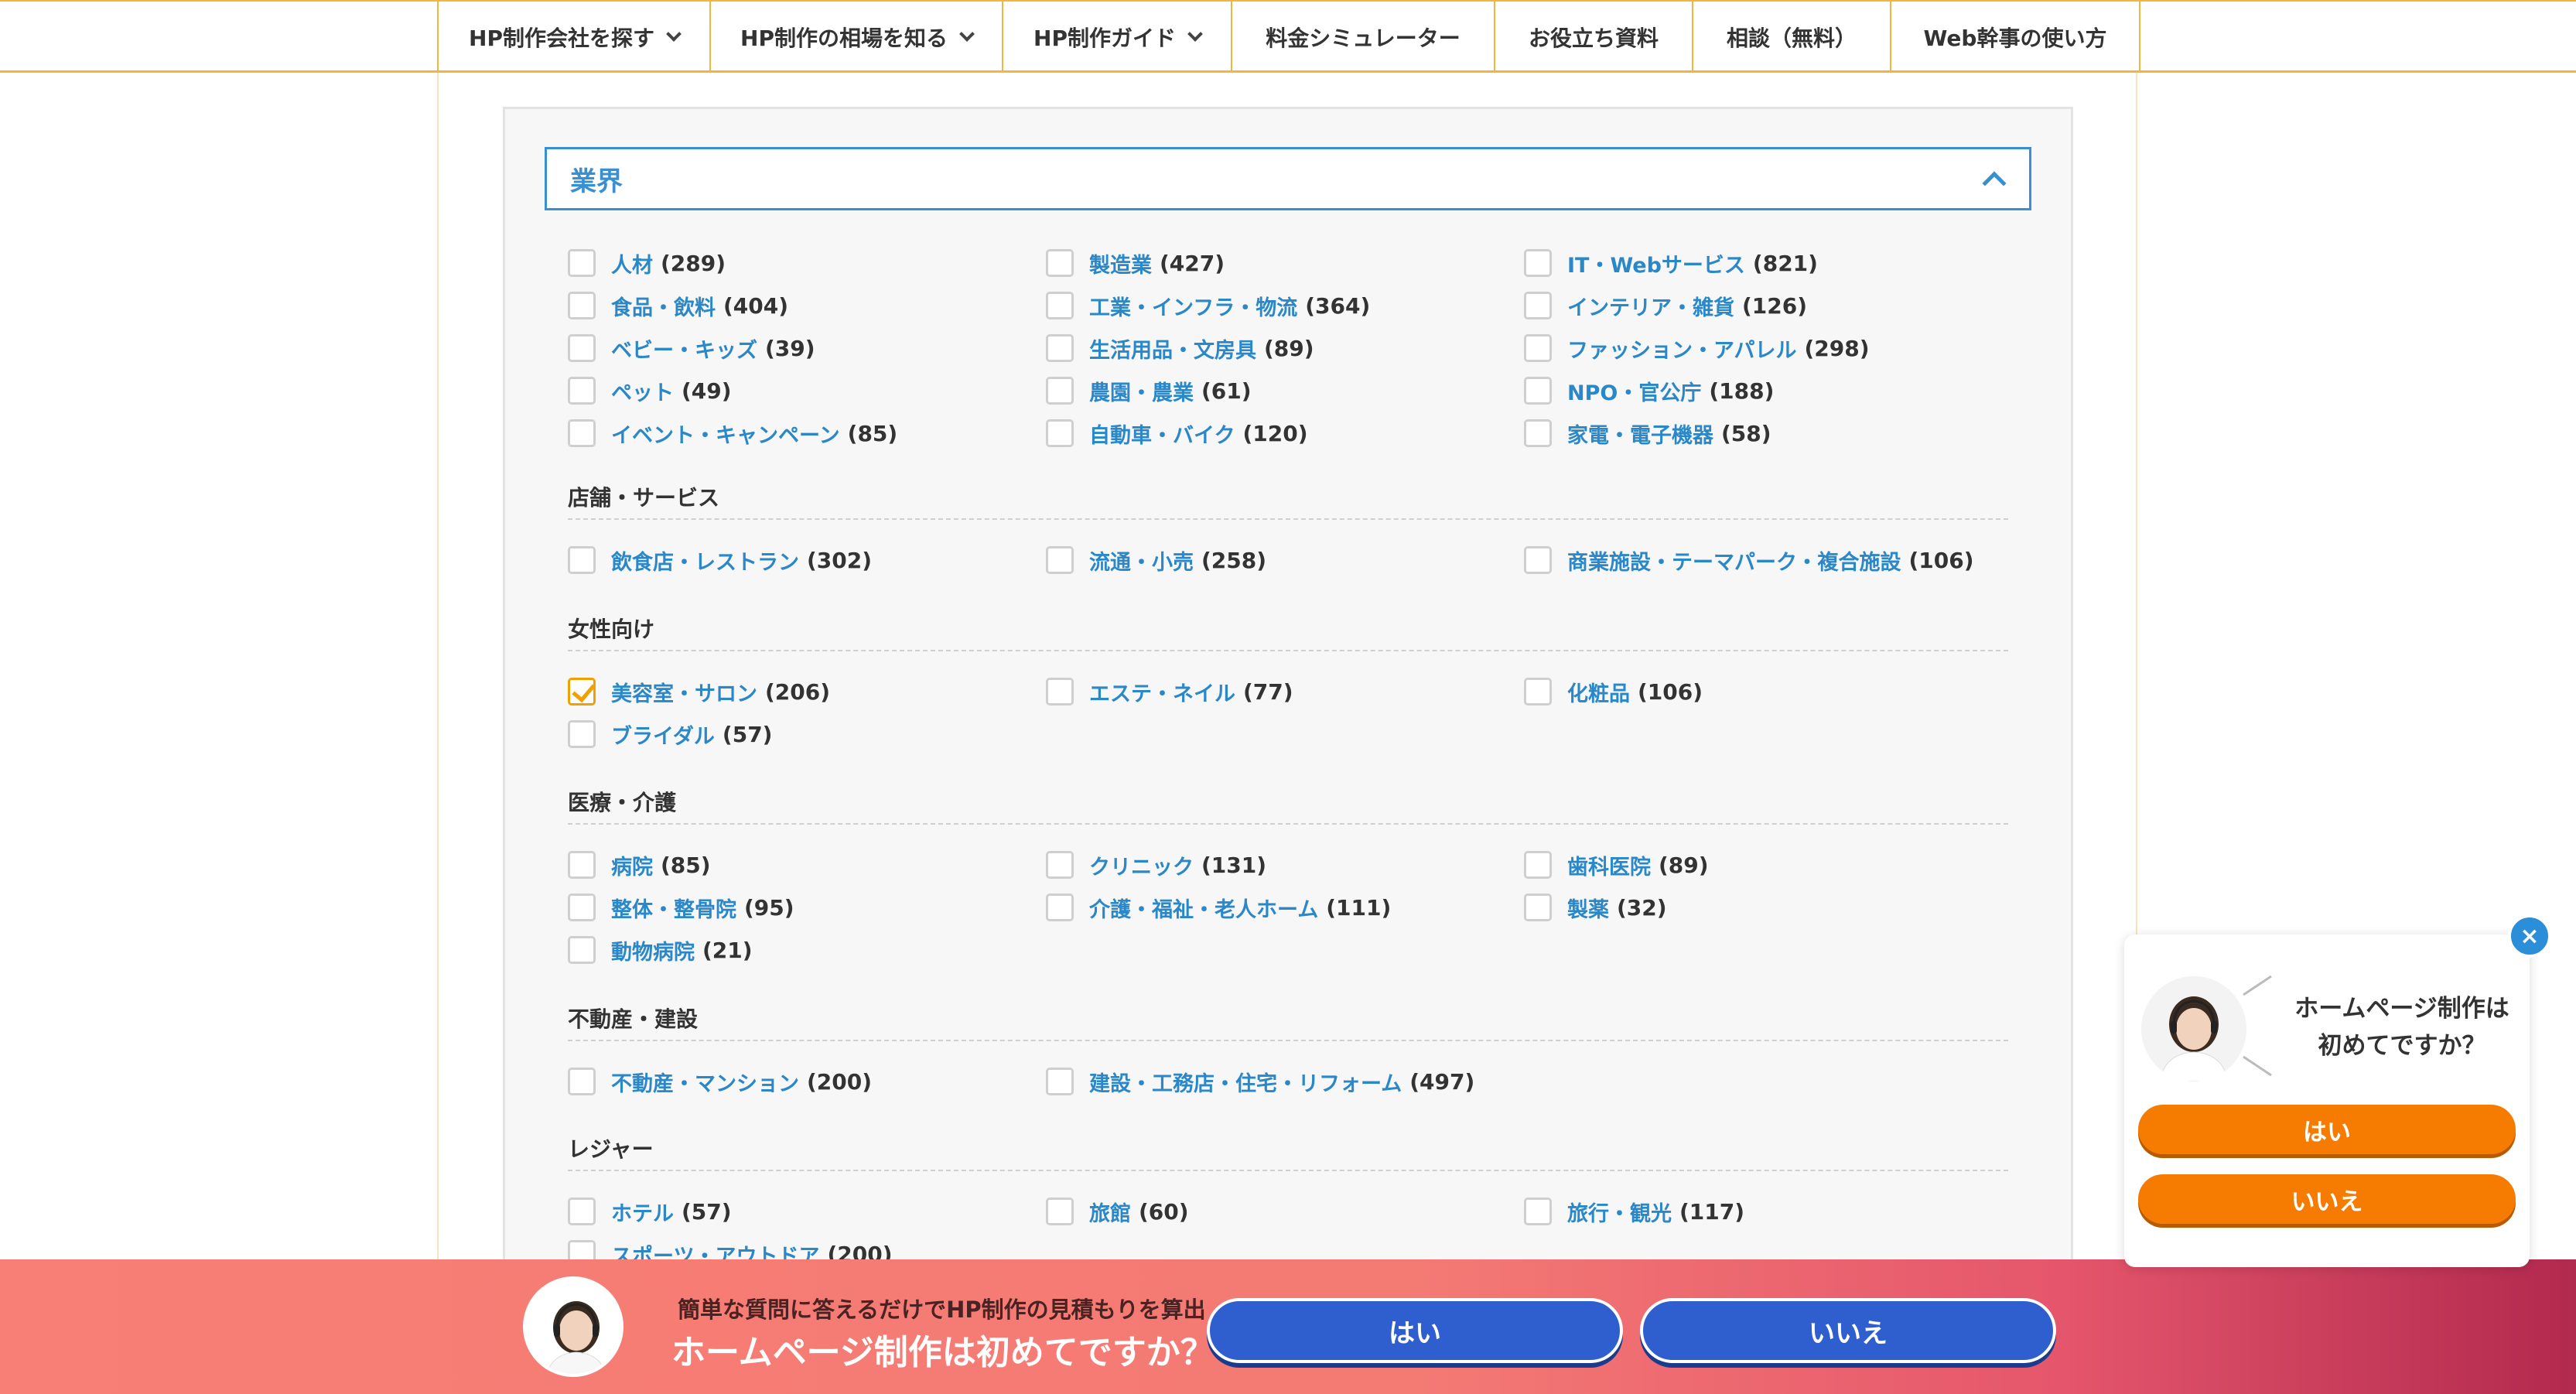 This screenshot has height=1394, width=2576. Describe the element at coordinates (855, 37) in the screenshot. I see `nav-market-price: HP制作の相場を知る` at that location.